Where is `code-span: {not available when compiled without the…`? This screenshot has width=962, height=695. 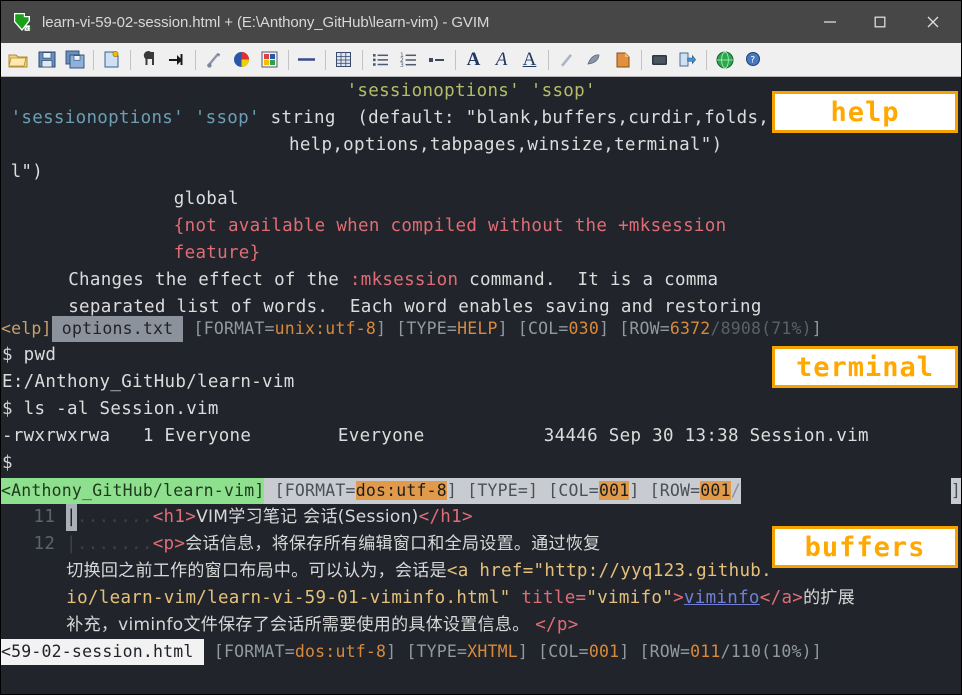
code-span: {not available when compiled without the… is located at coordinates (450, 226).